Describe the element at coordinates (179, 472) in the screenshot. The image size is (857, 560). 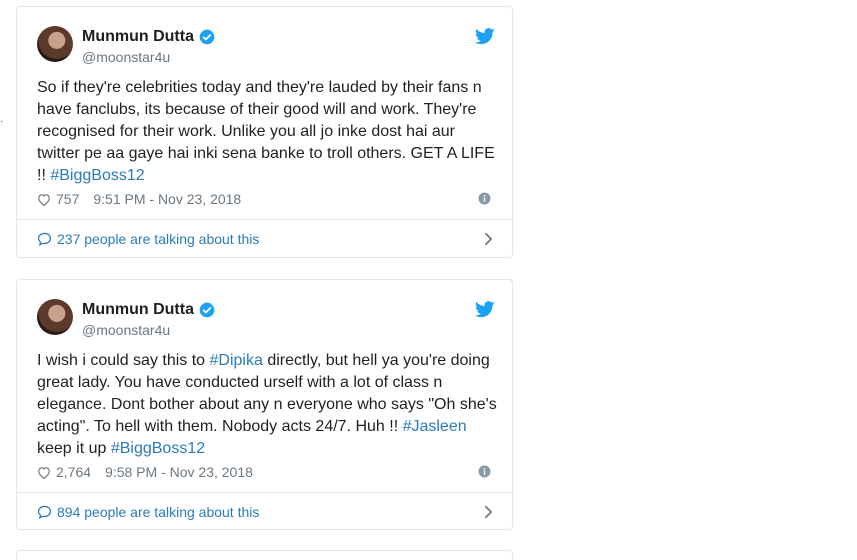
I see `tweet-timestamp: 9:58 PM - Nov 23, 2018` at that location.